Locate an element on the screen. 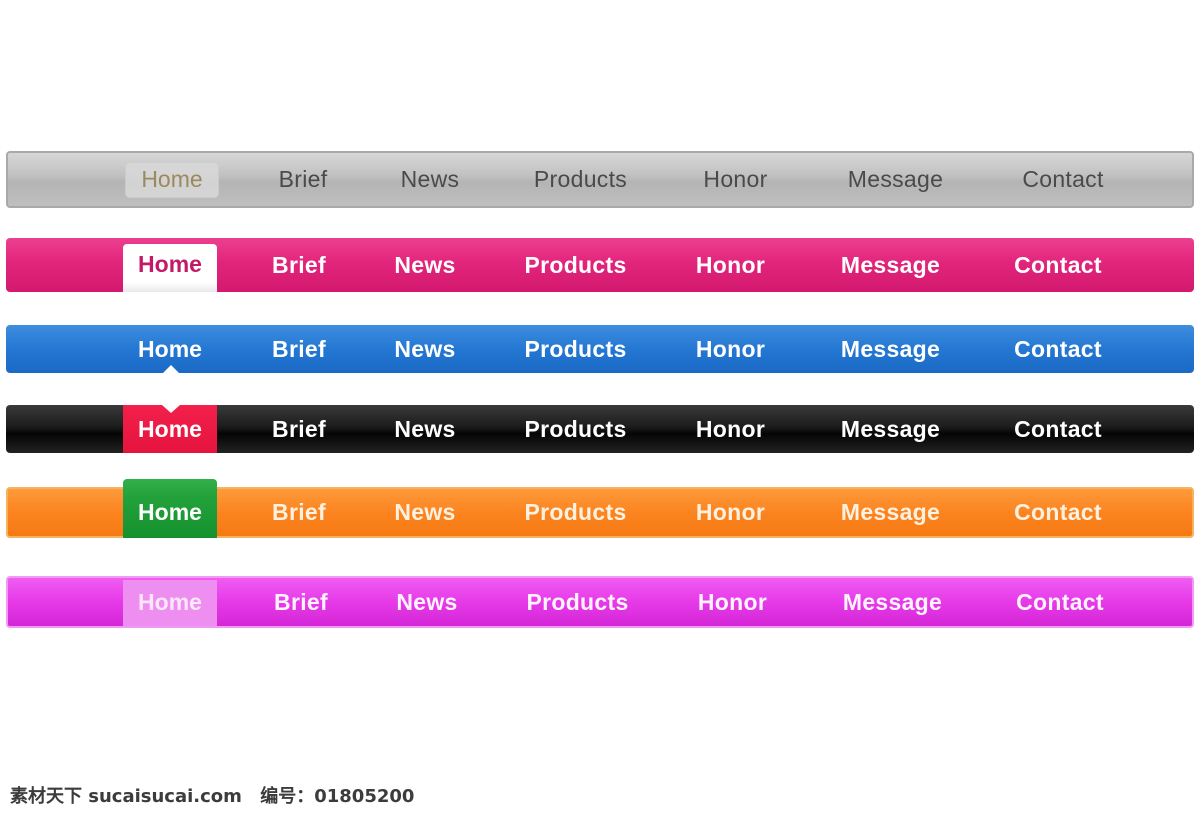  watermark-site: 素材天下 sucaisucai.com is located at coordinates (126, 796).